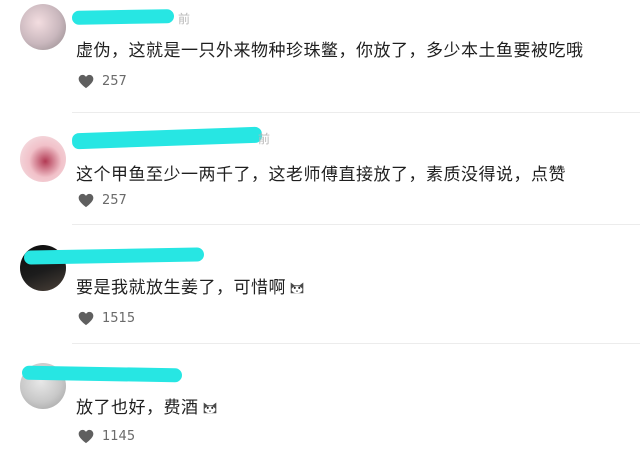 Image resolution: width=640 pixels, height=451 pixels. I want to click on comment-text: 虚伪，这就是一只外来物种珍珠鳖，你放了，多少本土鱼要被吃哦, so click(330, 51).